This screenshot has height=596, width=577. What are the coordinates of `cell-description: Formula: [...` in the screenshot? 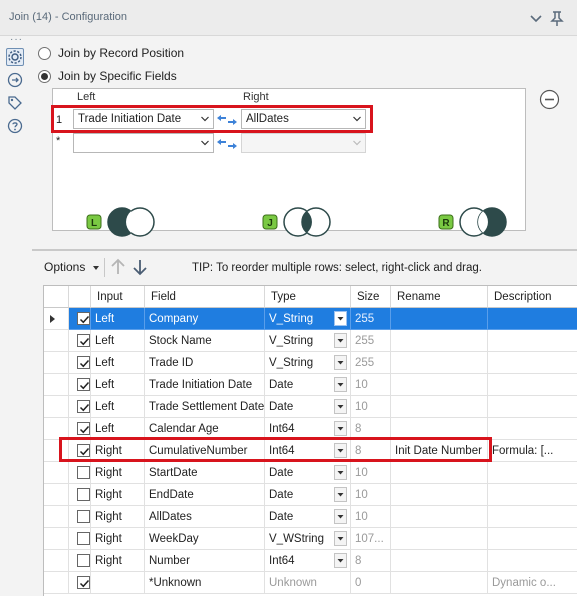 It's located at (532, 451).